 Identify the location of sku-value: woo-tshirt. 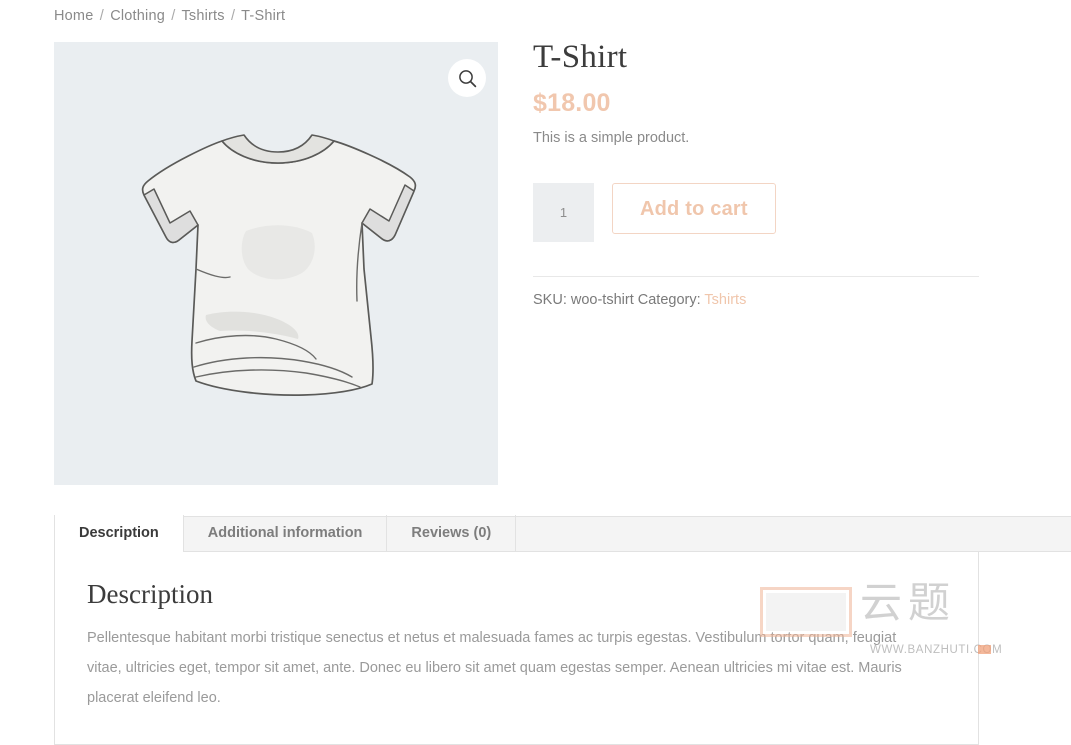
(602, 300).